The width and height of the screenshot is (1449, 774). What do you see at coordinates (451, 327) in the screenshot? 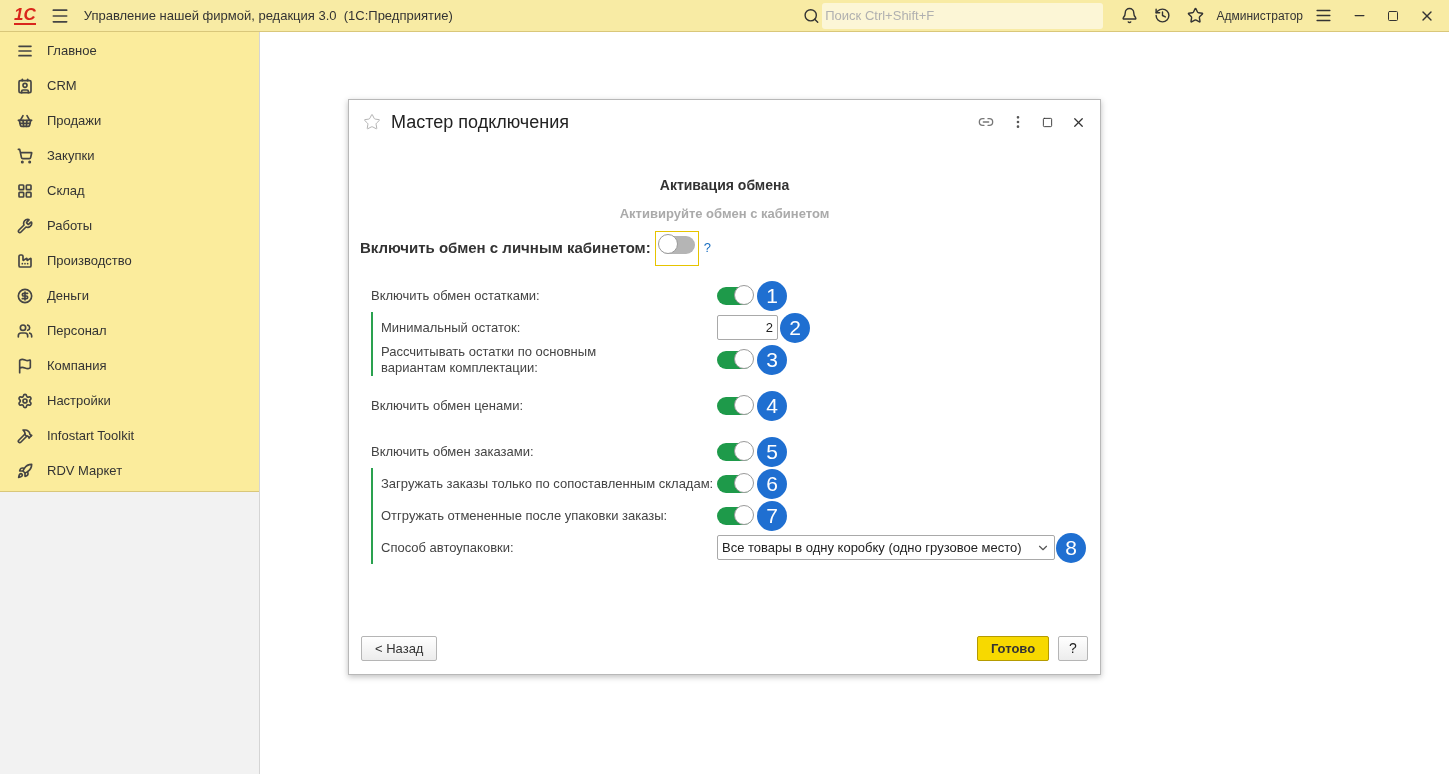
I see `field-label: Минимальный остаток:` at bounding box center [451, 327].